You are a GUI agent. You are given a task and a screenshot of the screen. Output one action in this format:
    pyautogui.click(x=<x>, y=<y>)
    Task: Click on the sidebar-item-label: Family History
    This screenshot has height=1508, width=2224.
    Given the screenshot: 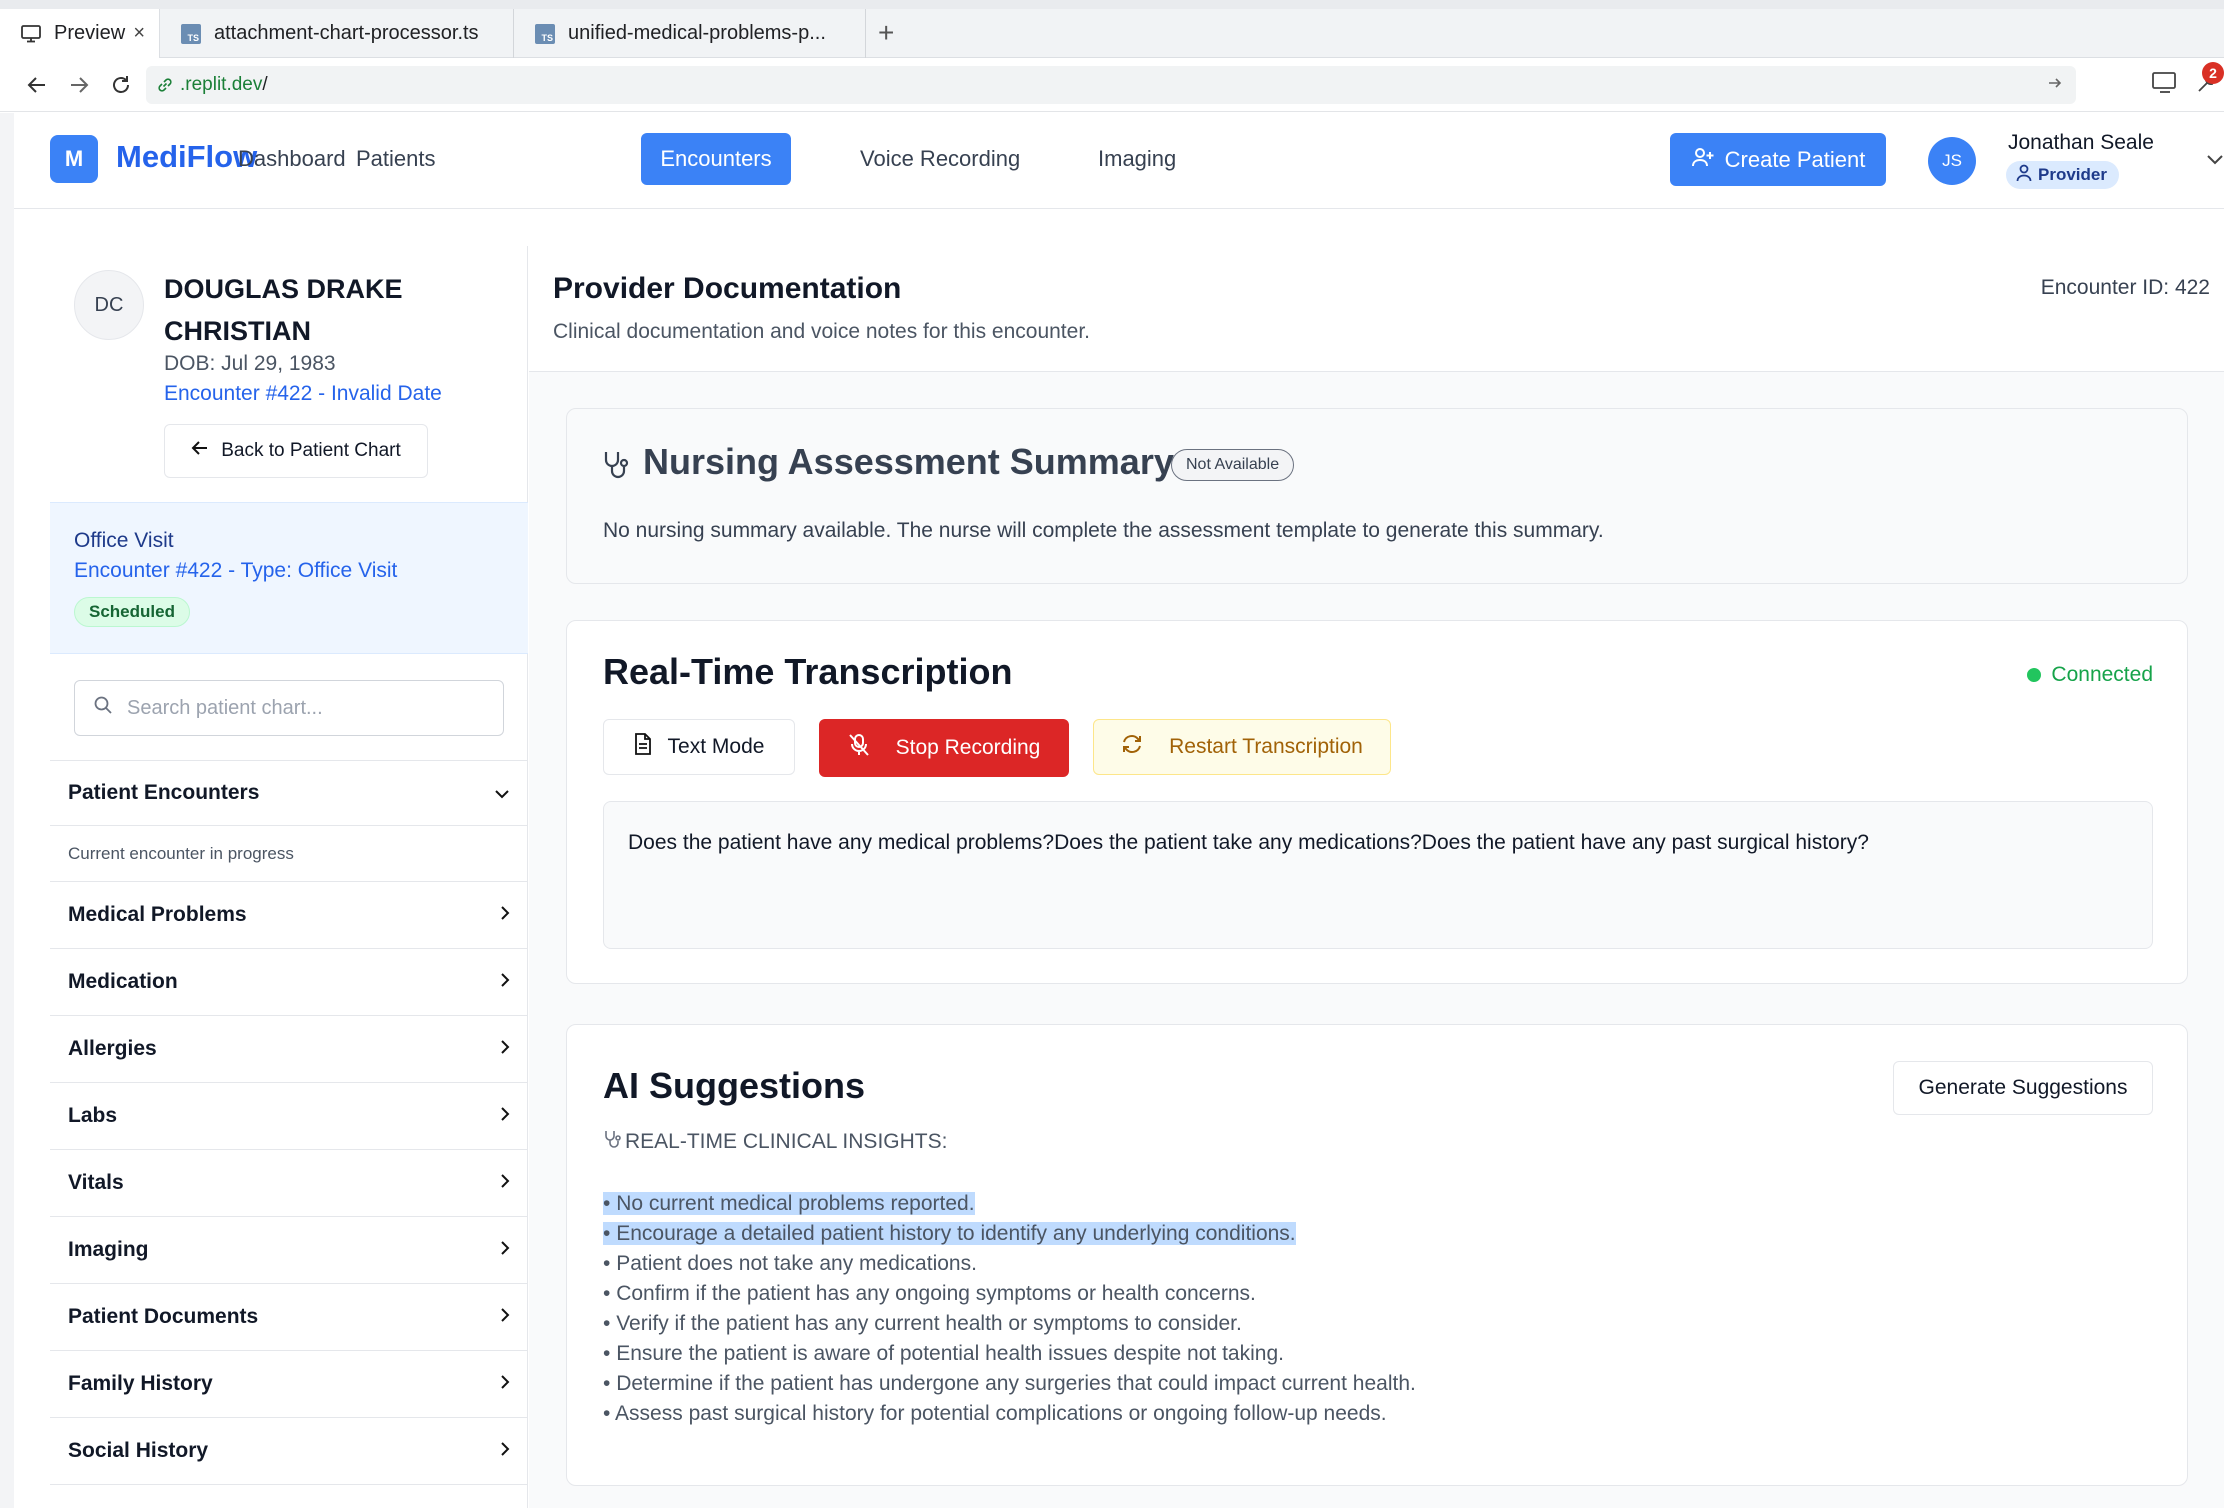 What is the action you would take?
    pyautogui.click(x=140, y=1383)
    